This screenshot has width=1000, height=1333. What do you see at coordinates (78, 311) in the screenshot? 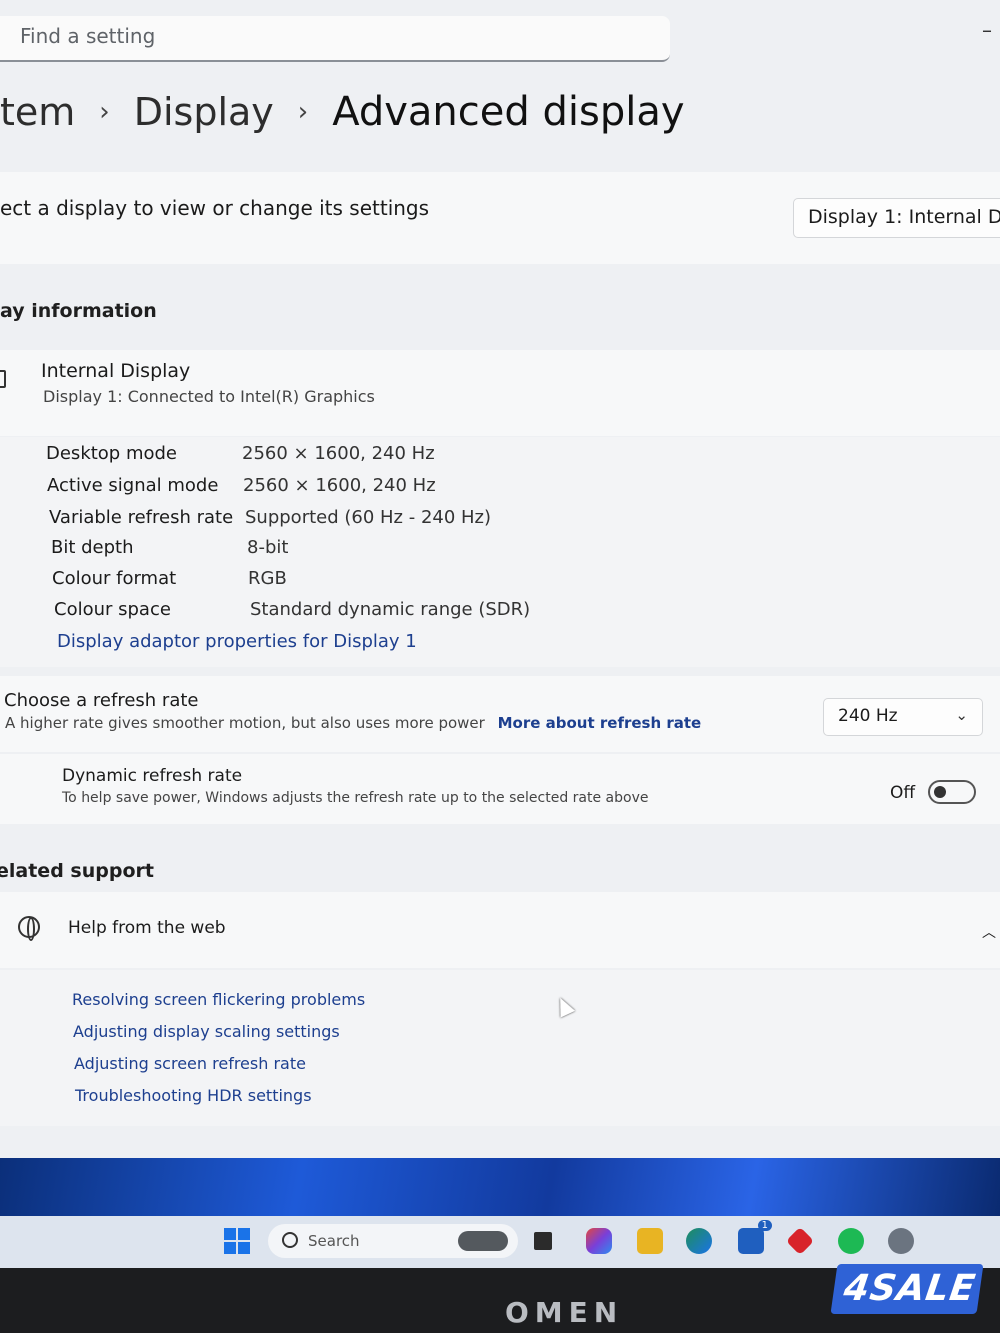
I see `display-information-title: ay information` at bounding box center [78, 311].